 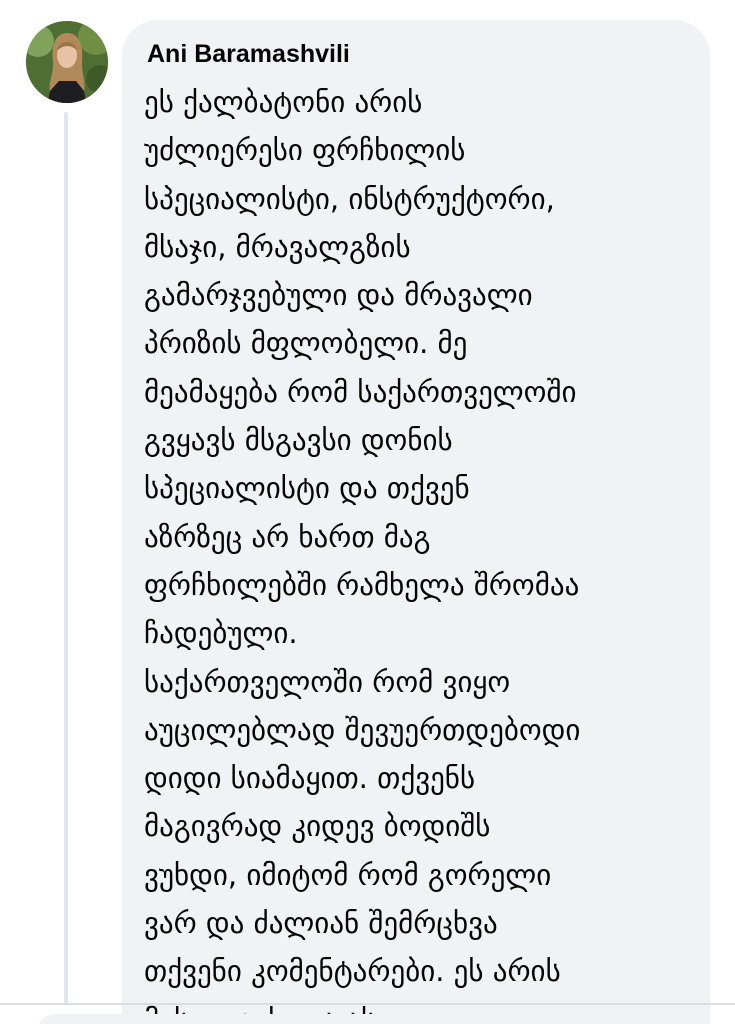 I want to click on comment-text-line: ვარ და ძალიან შემრცხვა, so click(x=321, y=923).